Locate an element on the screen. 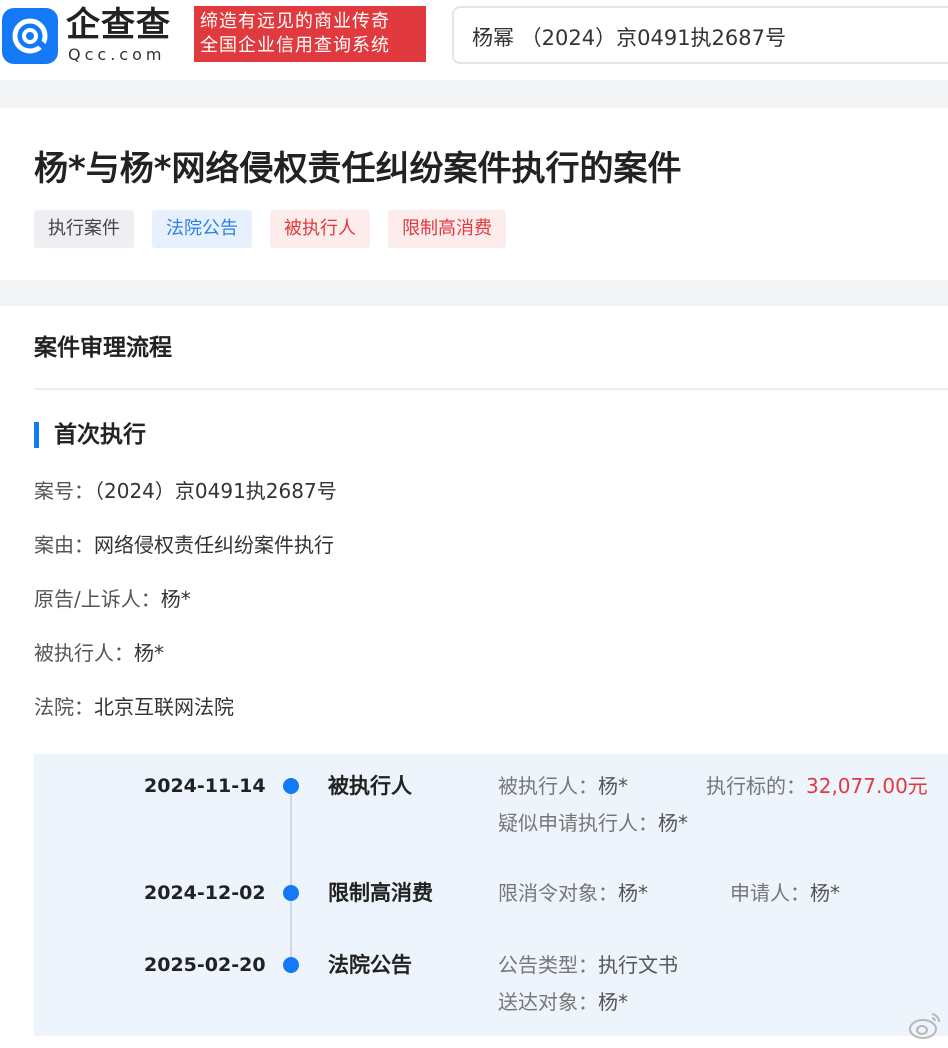 The width and height of the screenshot is (948, 1048). field-court: 法院：北京互联网法院 is located at coordinates (134, 707).